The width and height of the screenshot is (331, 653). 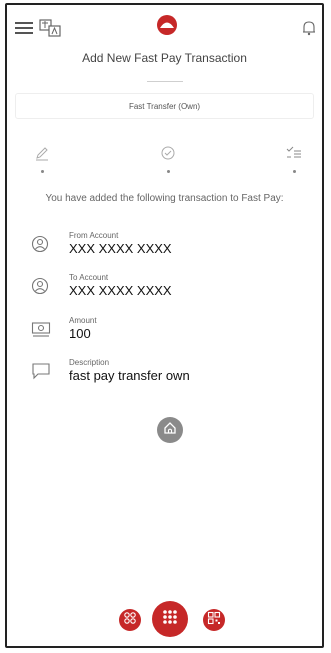 I want to click on detail-value: 100, so click(x=80, y=333).